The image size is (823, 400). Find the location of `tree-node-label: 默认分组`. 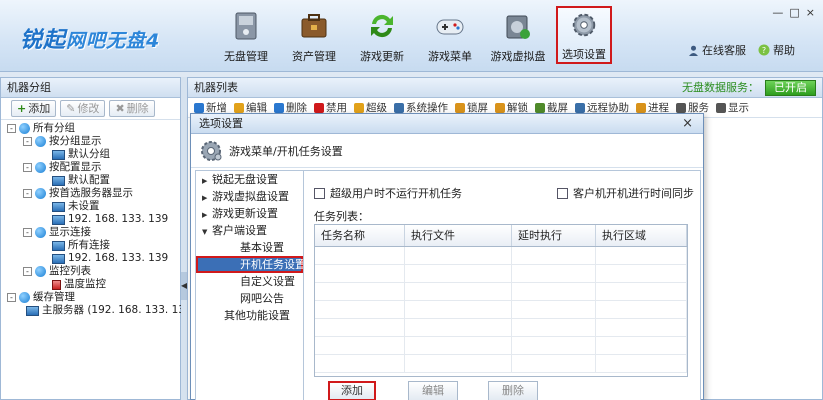

tree-node-label: 默认分组 is located at coordinates (89, 154).